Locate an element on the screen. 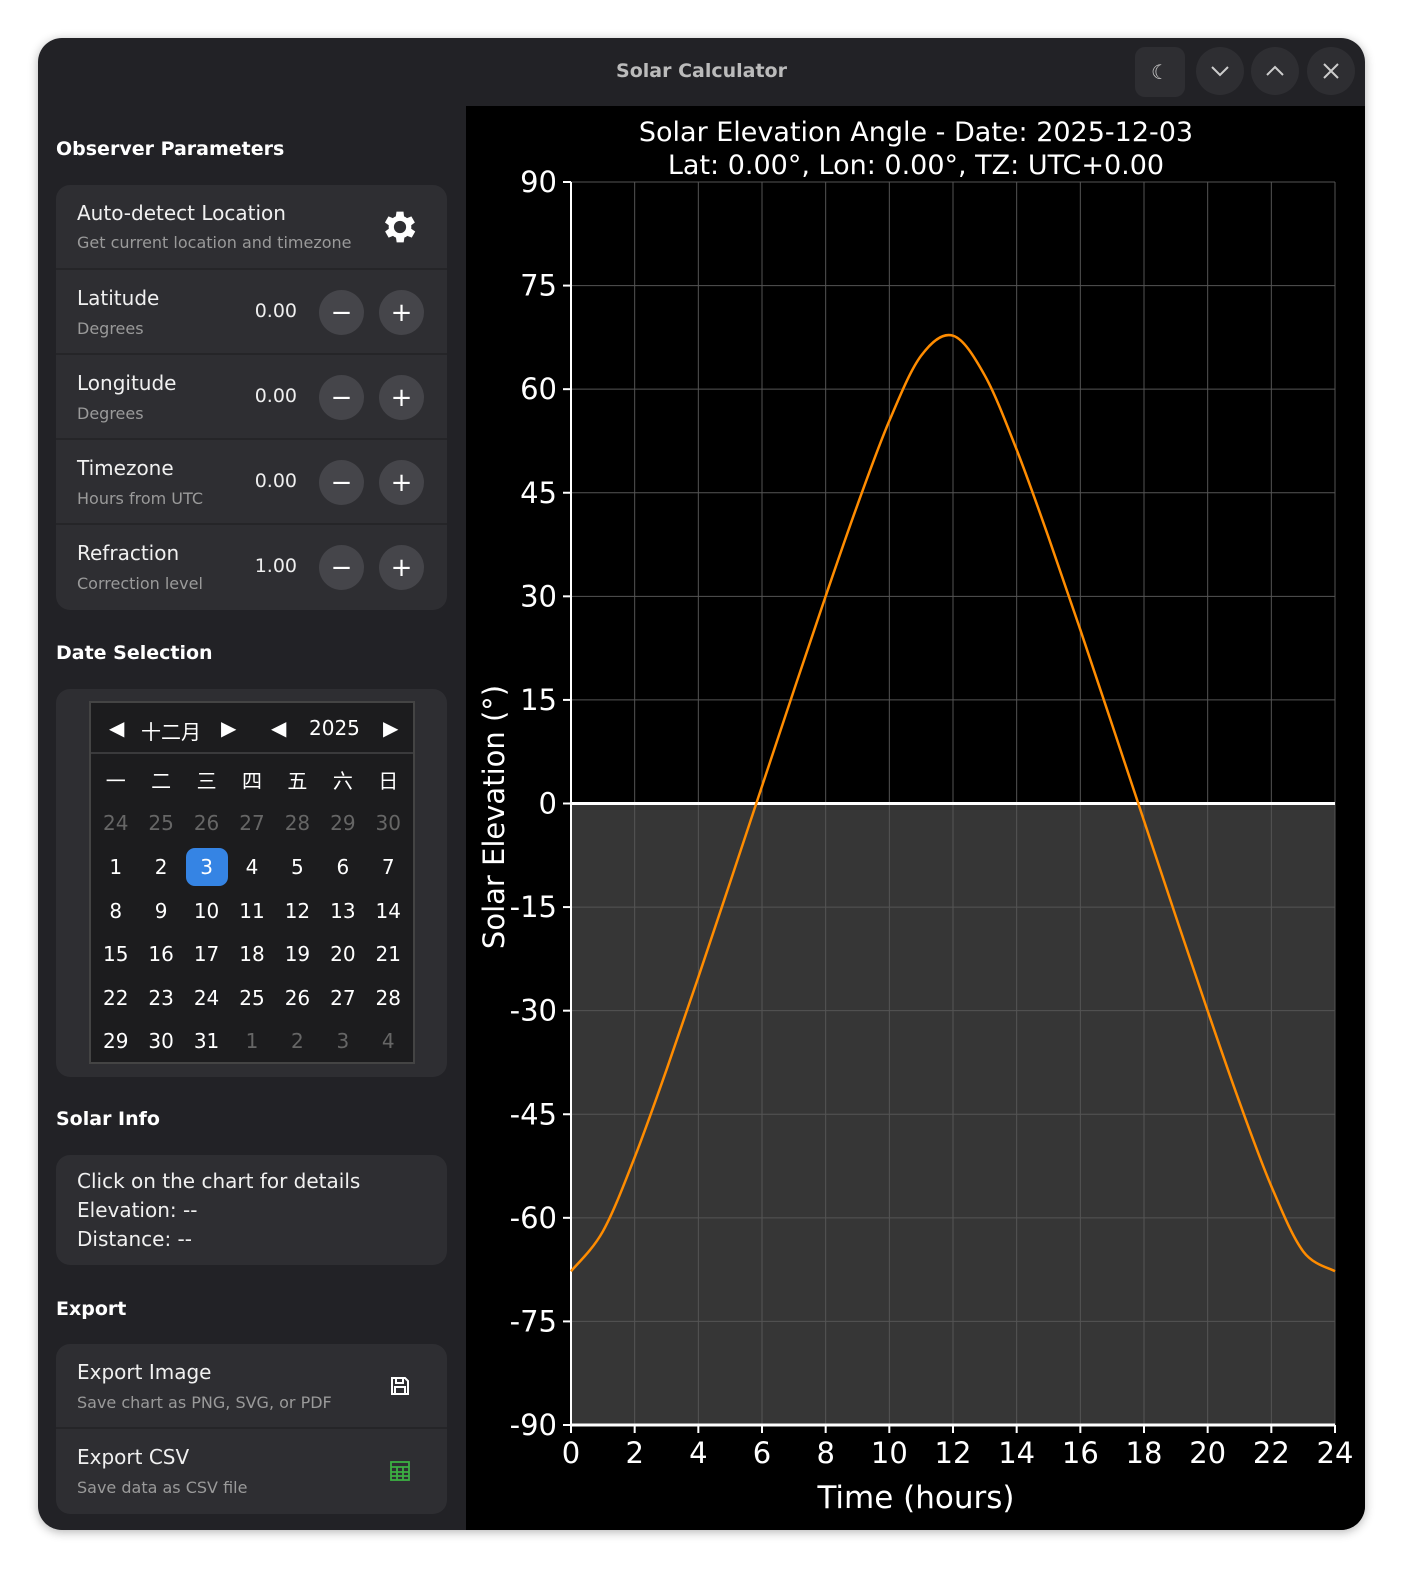 The image size is (1404, 1569). refraction-value: 1.00 is located at coordinates (276, 566).